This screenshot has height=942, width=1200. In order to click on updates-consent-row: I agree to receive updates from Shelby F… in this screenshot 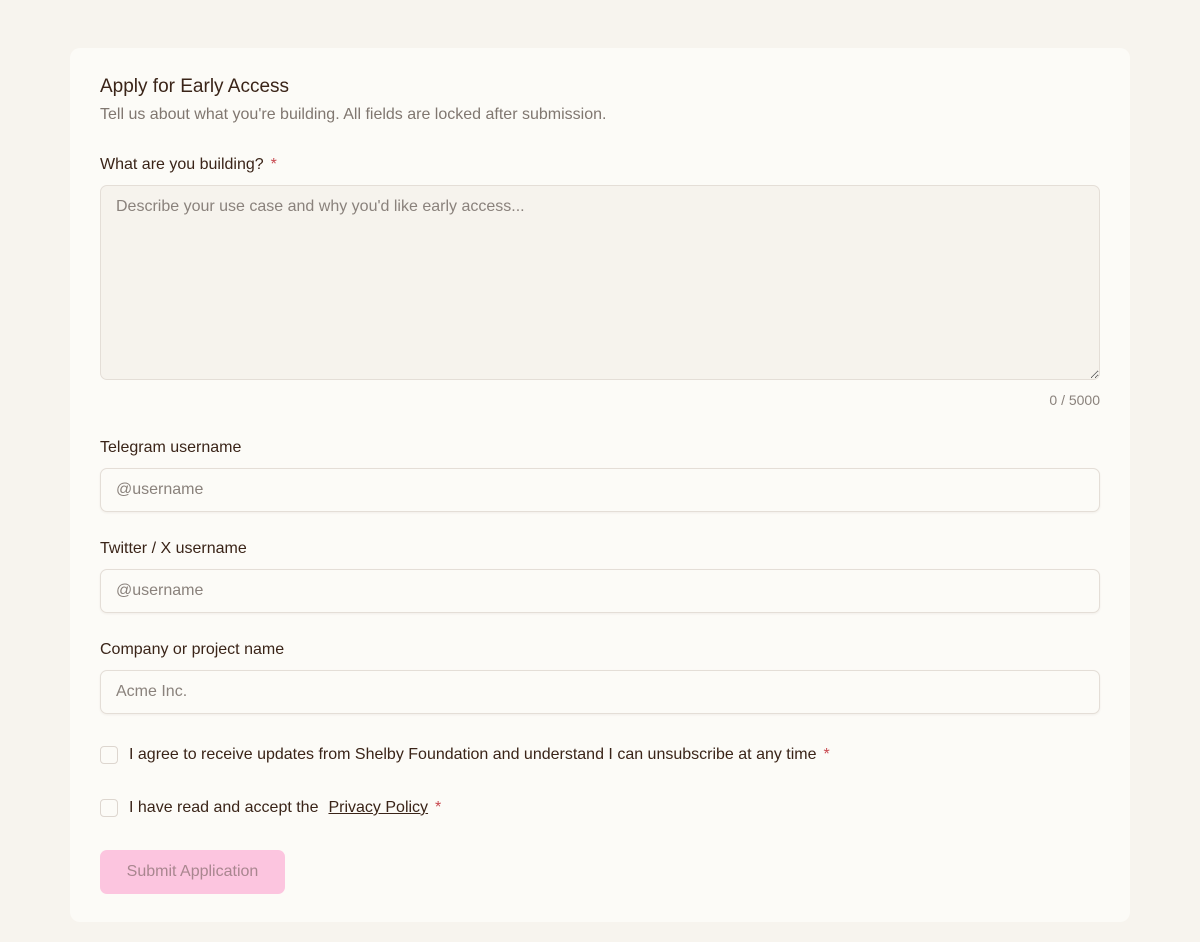, I will do `click(600, 755)`.